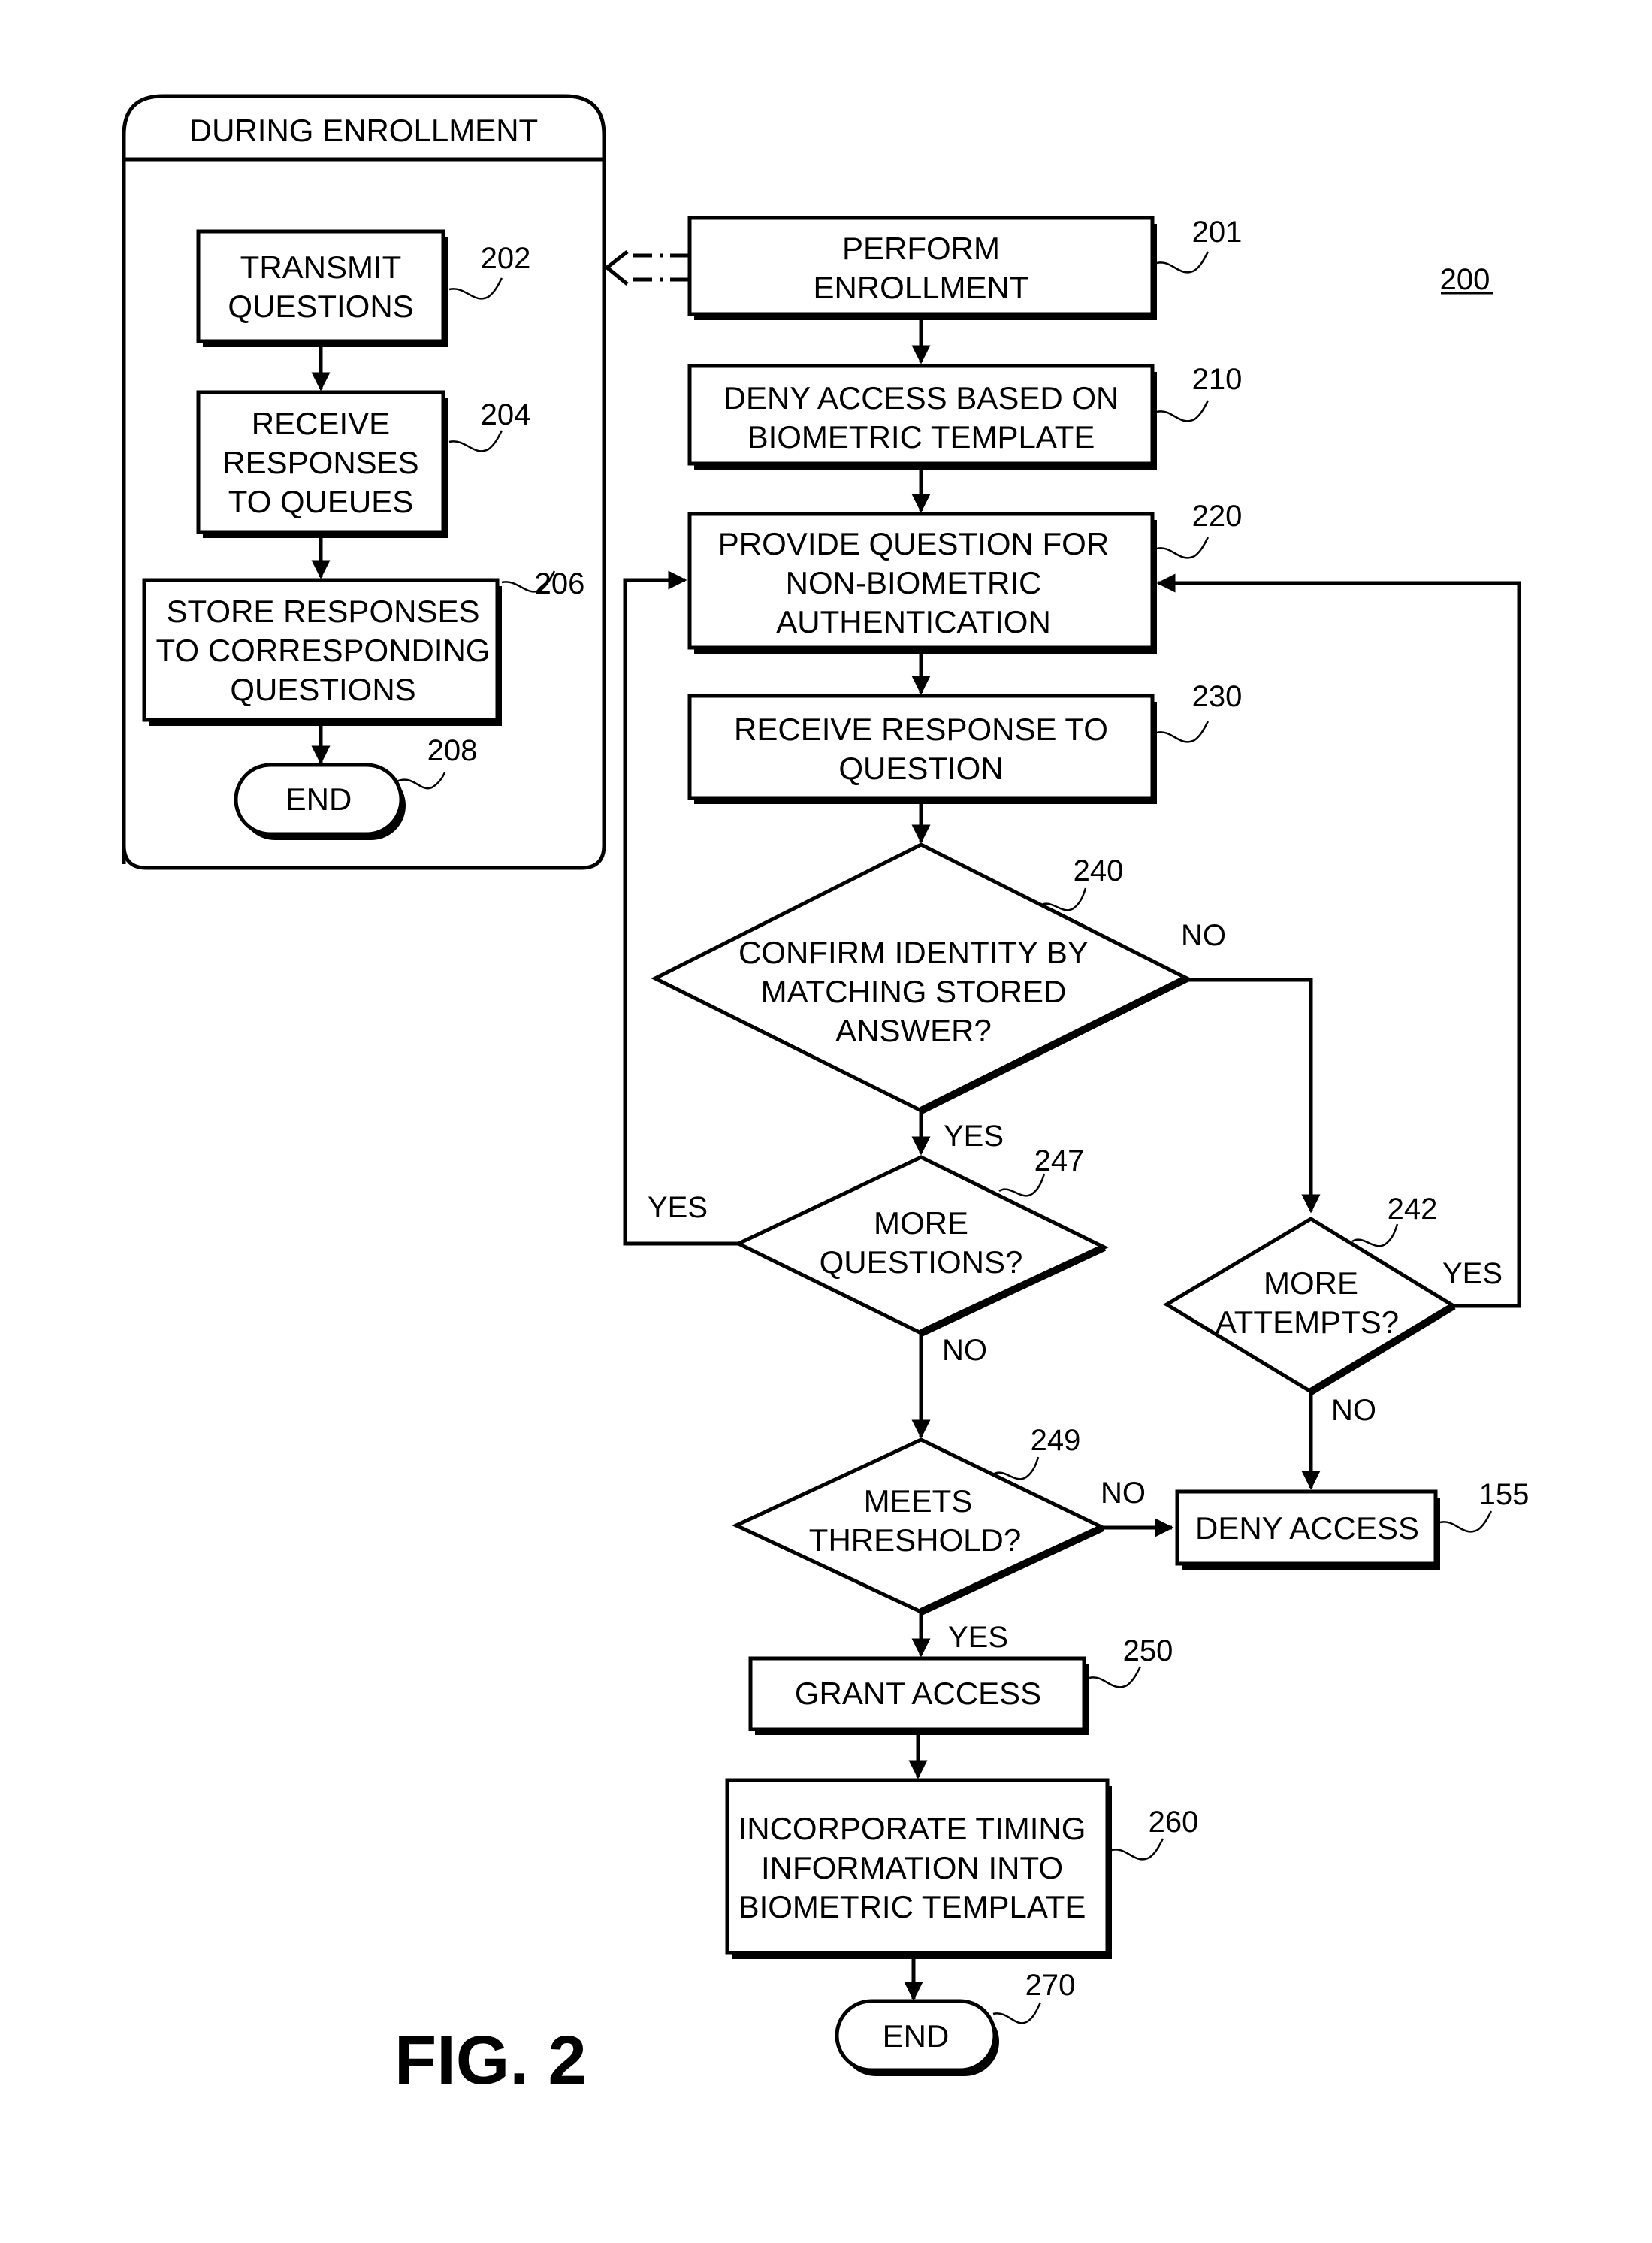 This screenshot has height=2243, width=1652. What do you see at coordinates (978, 1637) in the screenshot?
I see `label-249-yes: YES` at bounding box center [978, 1637].